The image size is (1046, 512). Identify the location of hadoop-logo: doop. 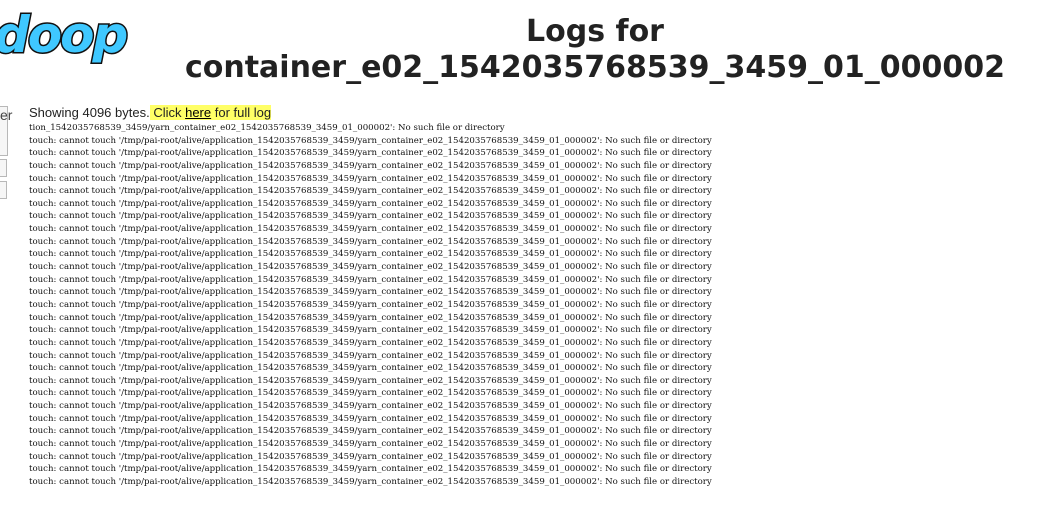
(64, 35).